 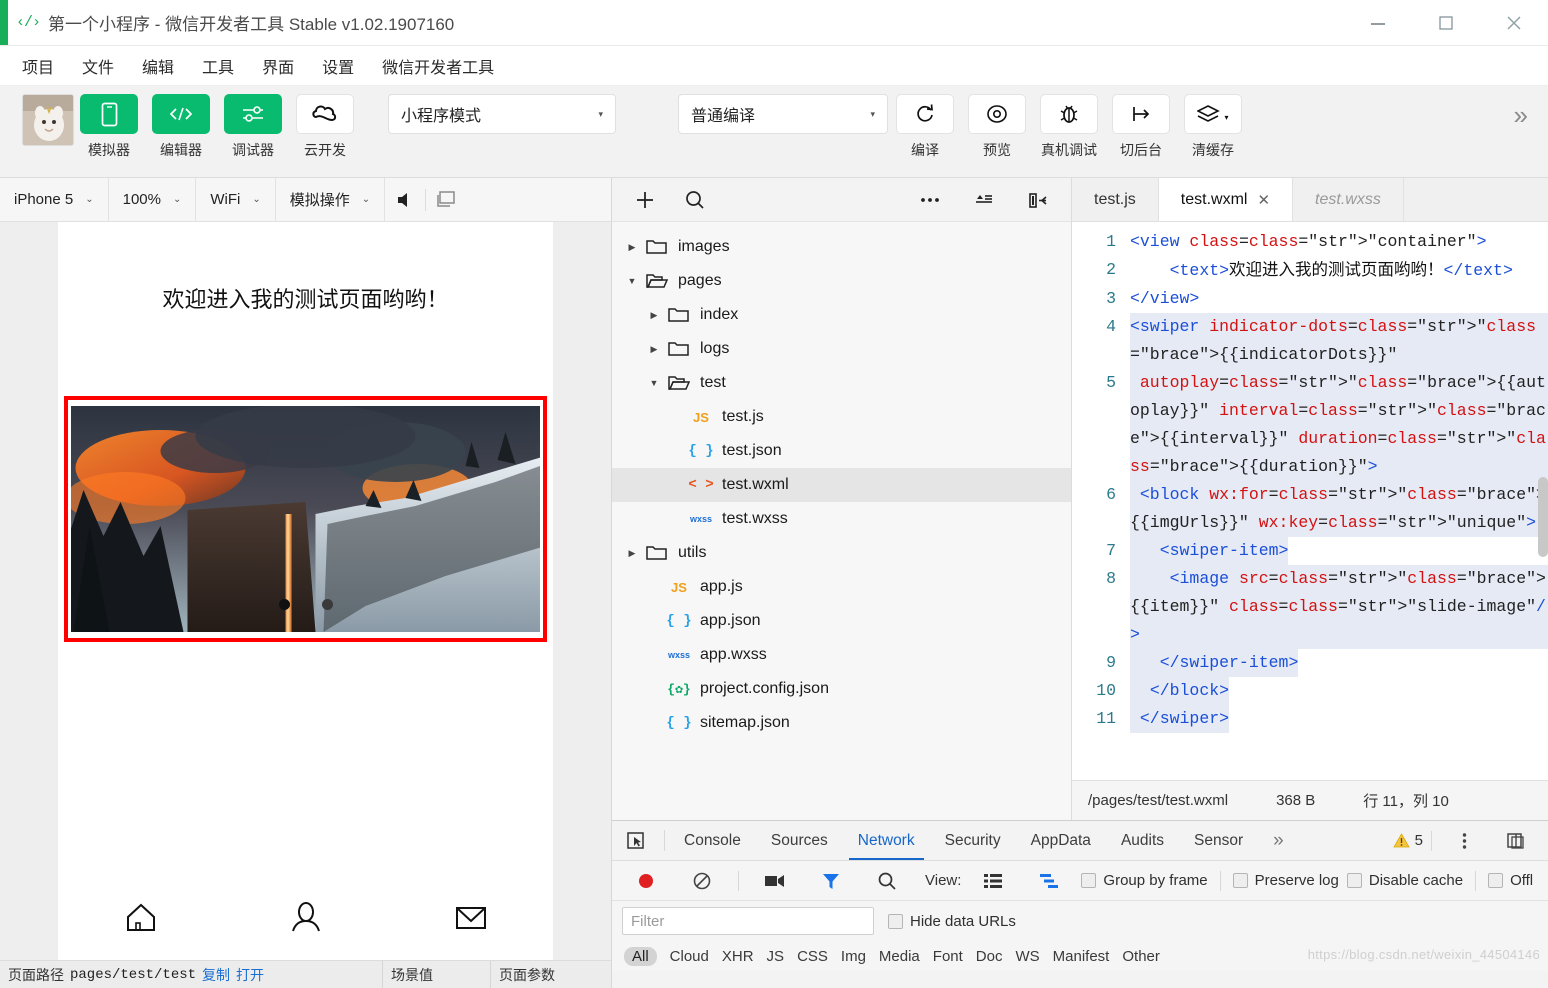 I want to click on zoom-select: 100% ⌄, so click(x=153, y=199).